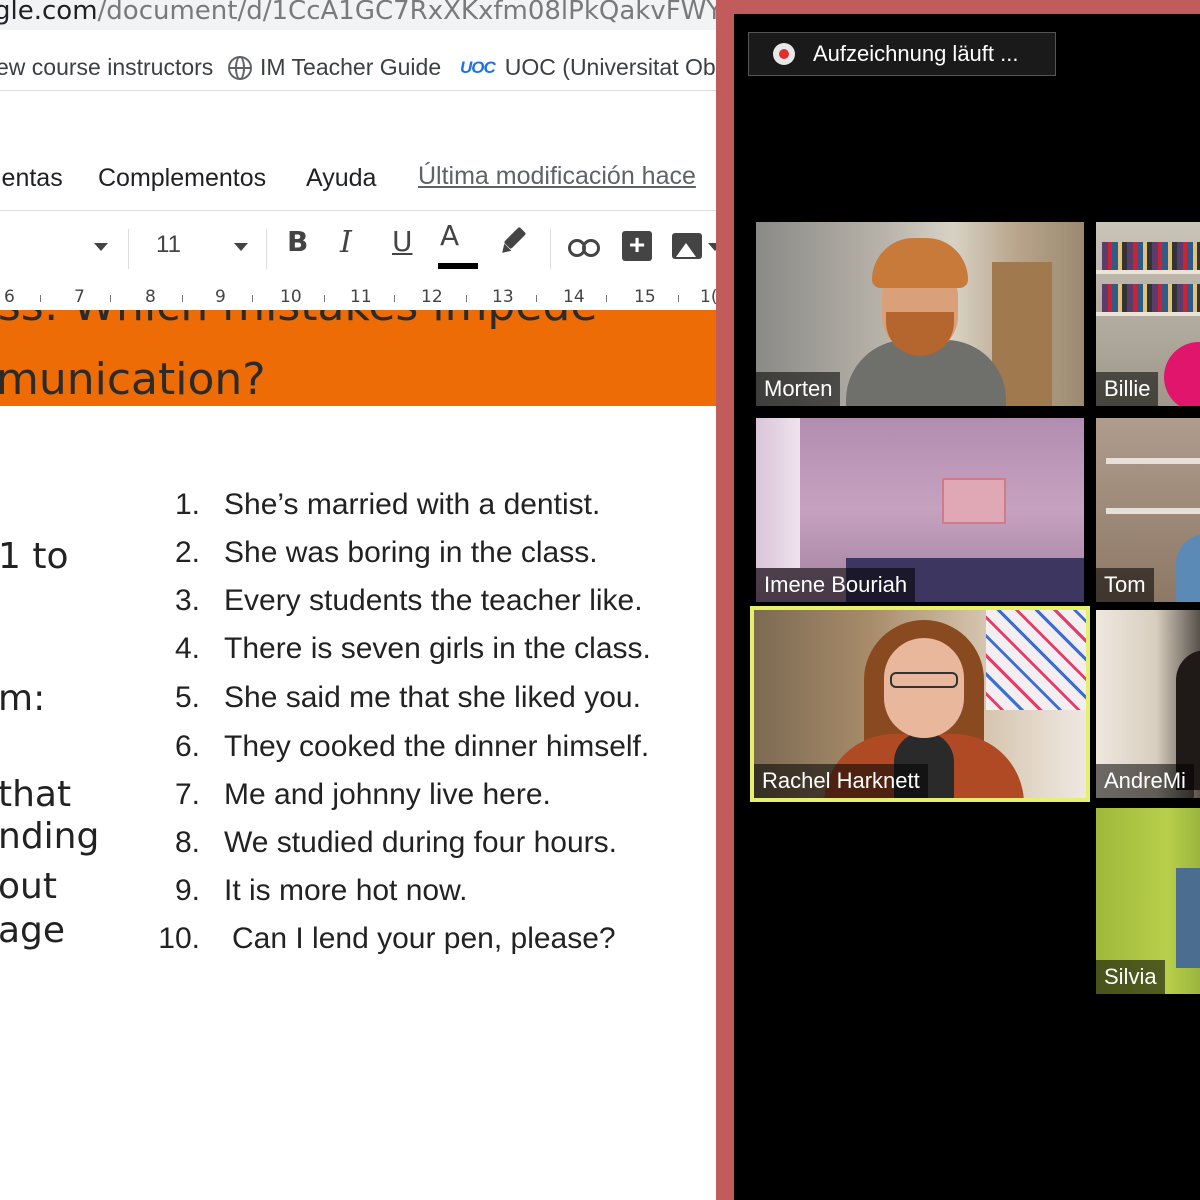 The image size is (1200, 1200). Describe the element at coordinates (478, 67) in the screenshot. I see `uoc-logo-icon: UOC` at that location.